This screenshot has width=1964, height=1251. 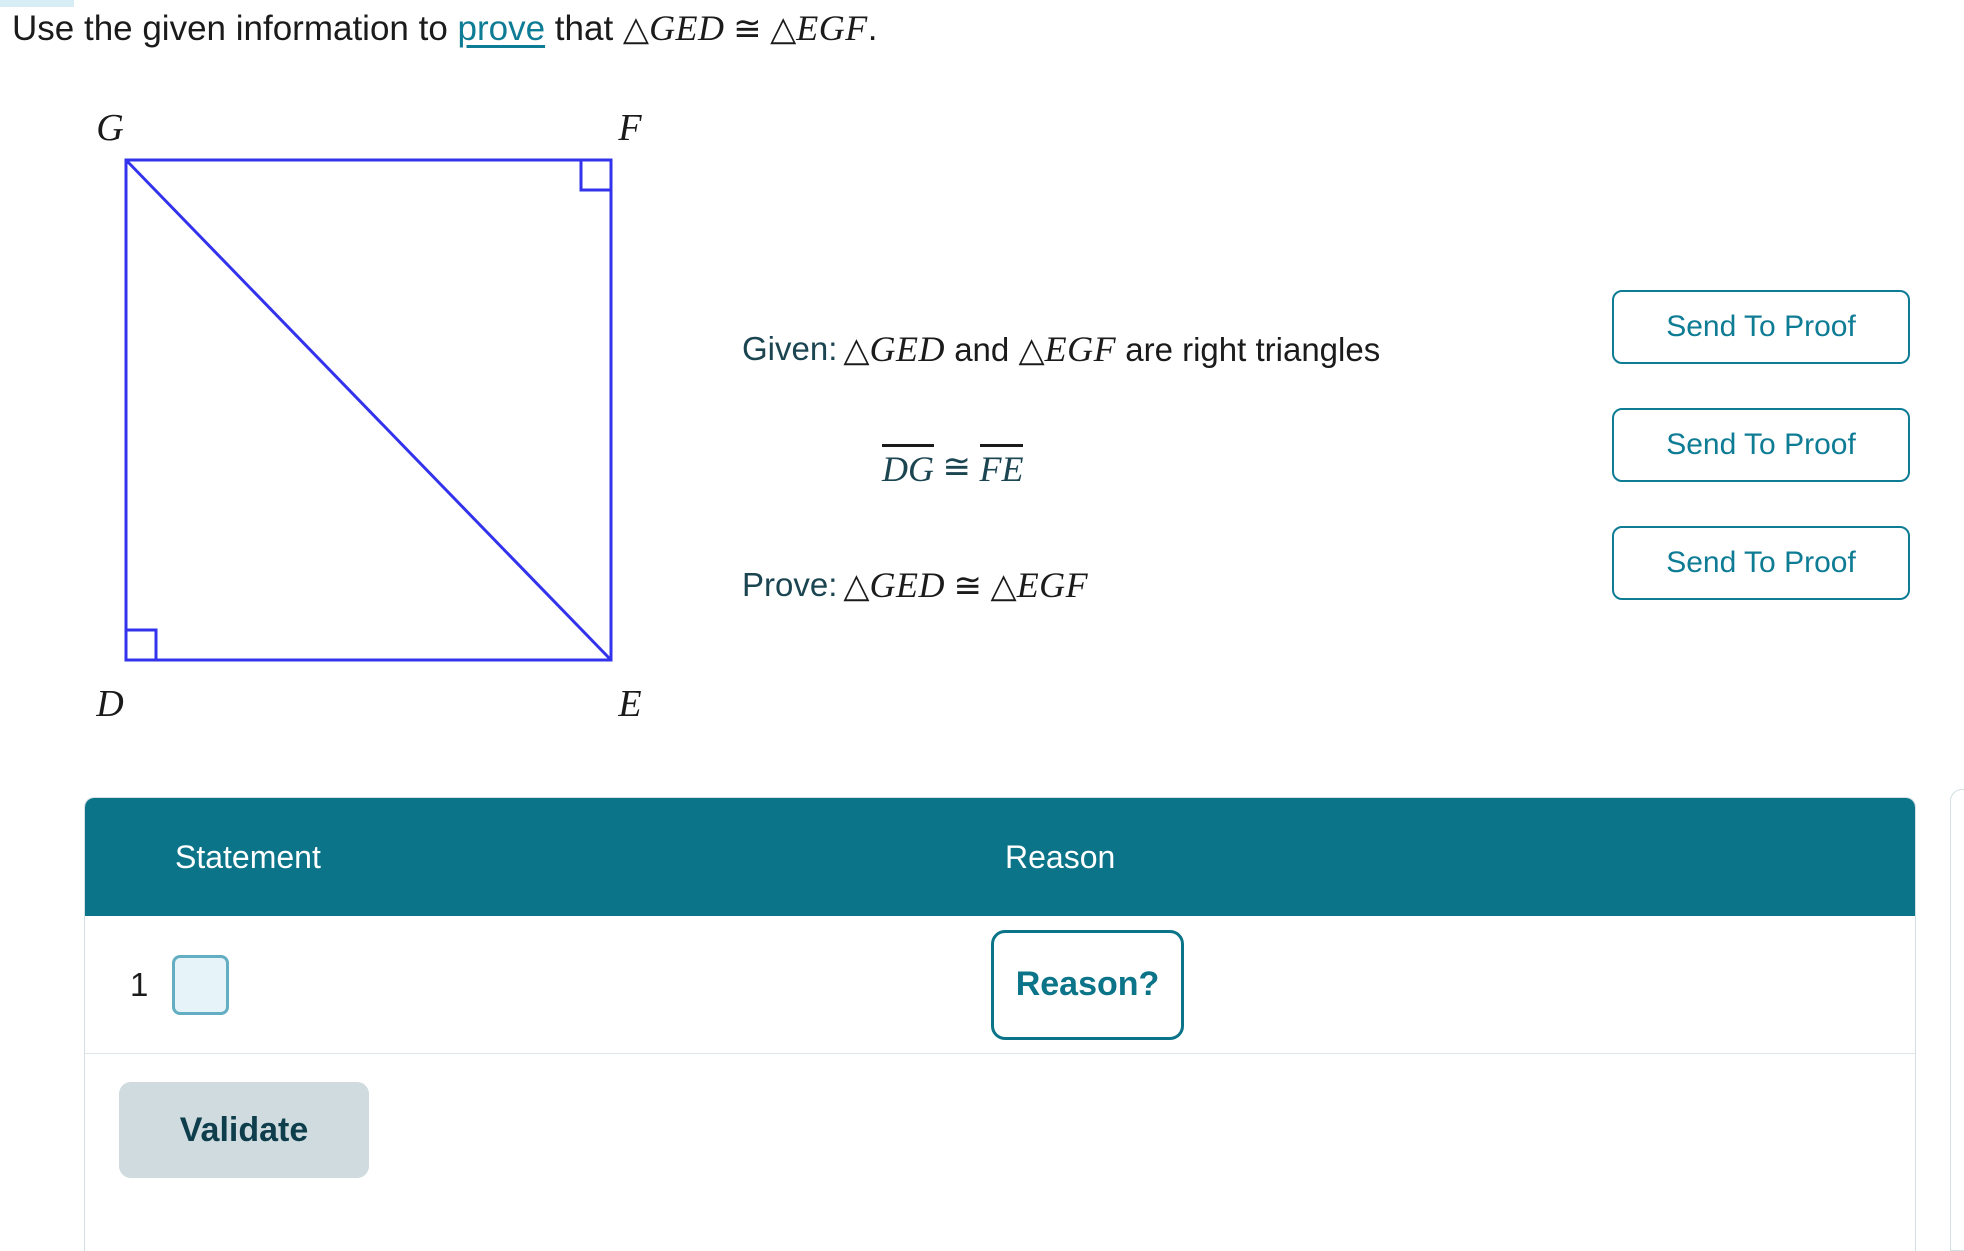 I want to click on given-segments-row: DG ≅ FE, so click(x=1172, y=467).